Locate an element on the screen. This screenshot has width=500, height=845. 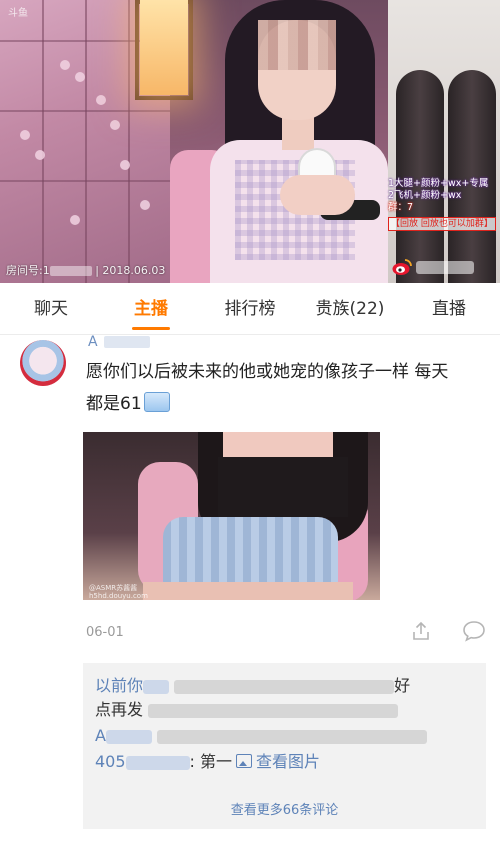
weibo-handle is located at coordinates (433, 267).